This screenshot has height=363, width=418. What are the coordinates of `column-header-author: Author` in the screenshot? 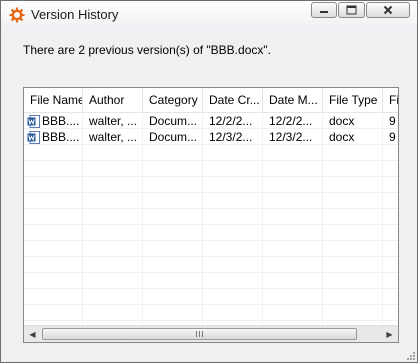 It's located at (113, 100).